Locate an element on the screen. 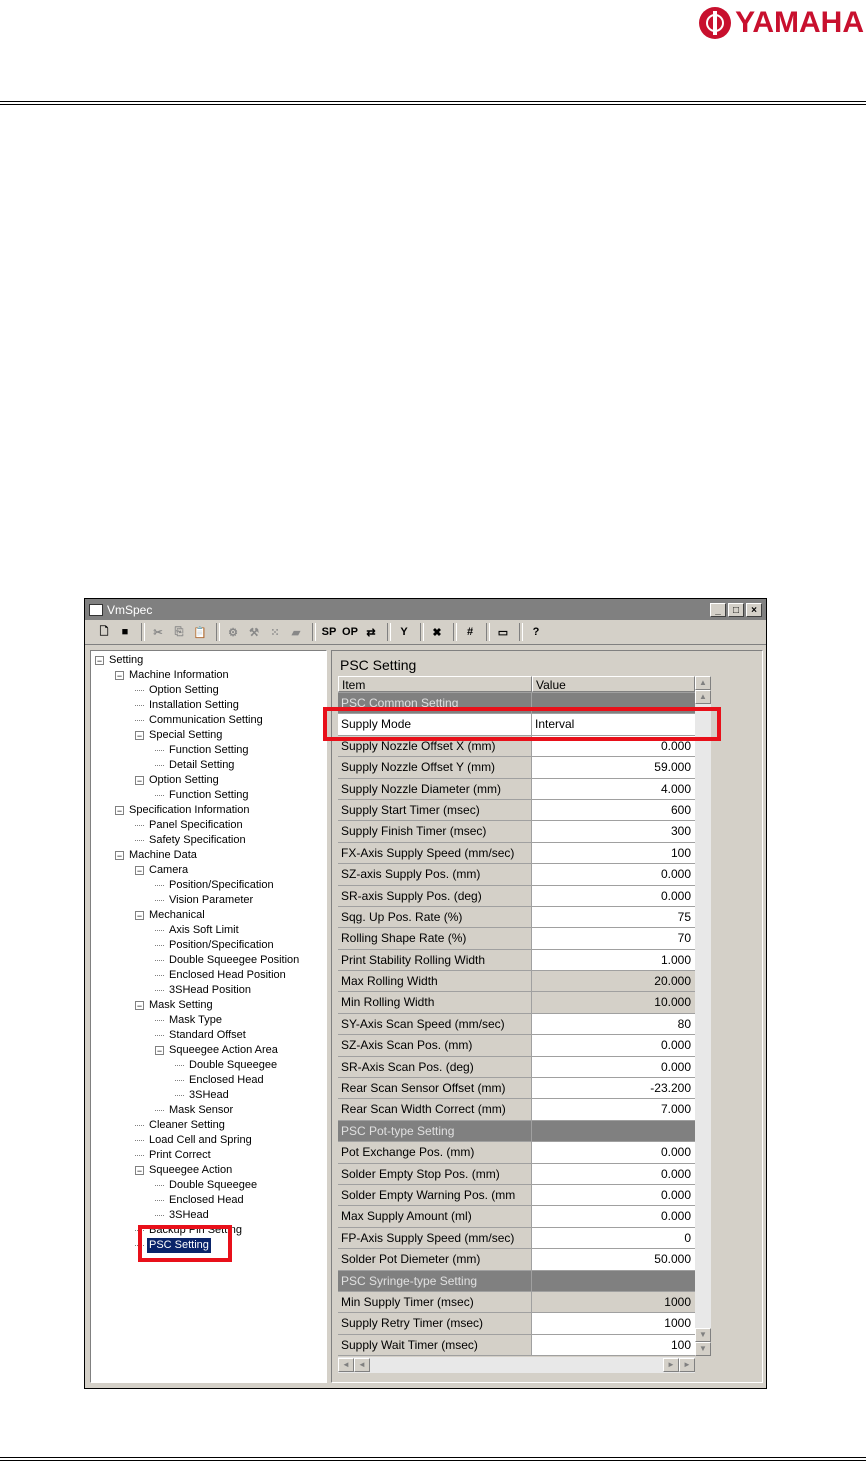 The height and width of the screenshot is (1465, 866). tree-node: Axis Soft Limit is located at coordinates (198, 930).